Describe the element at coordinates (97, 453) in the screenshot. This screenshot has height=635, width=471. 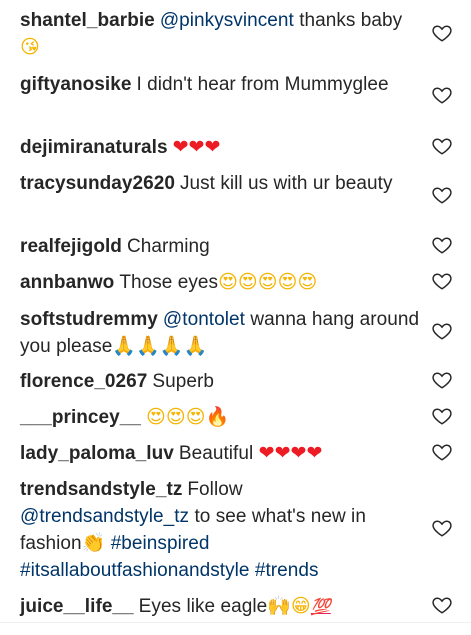
I see `comment-username: lady_paloma_luv` at that location.